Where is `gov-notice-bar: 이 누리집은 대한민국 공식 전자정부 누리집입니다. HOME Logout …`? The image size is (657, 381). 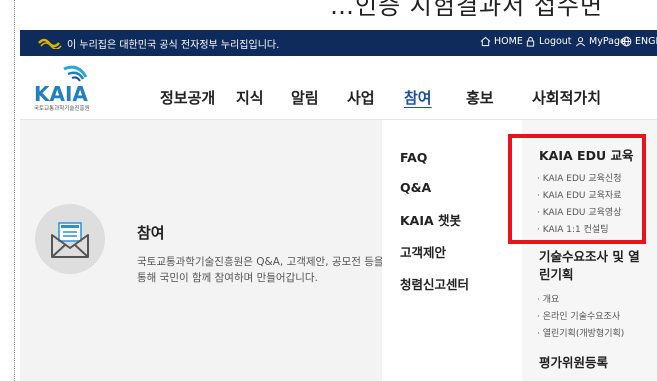
gov-notice-bar: 이 누리집은 대한민국 공식 전자정부 누리집입니다. HOME Logout … is located at coordinates (338, 43).